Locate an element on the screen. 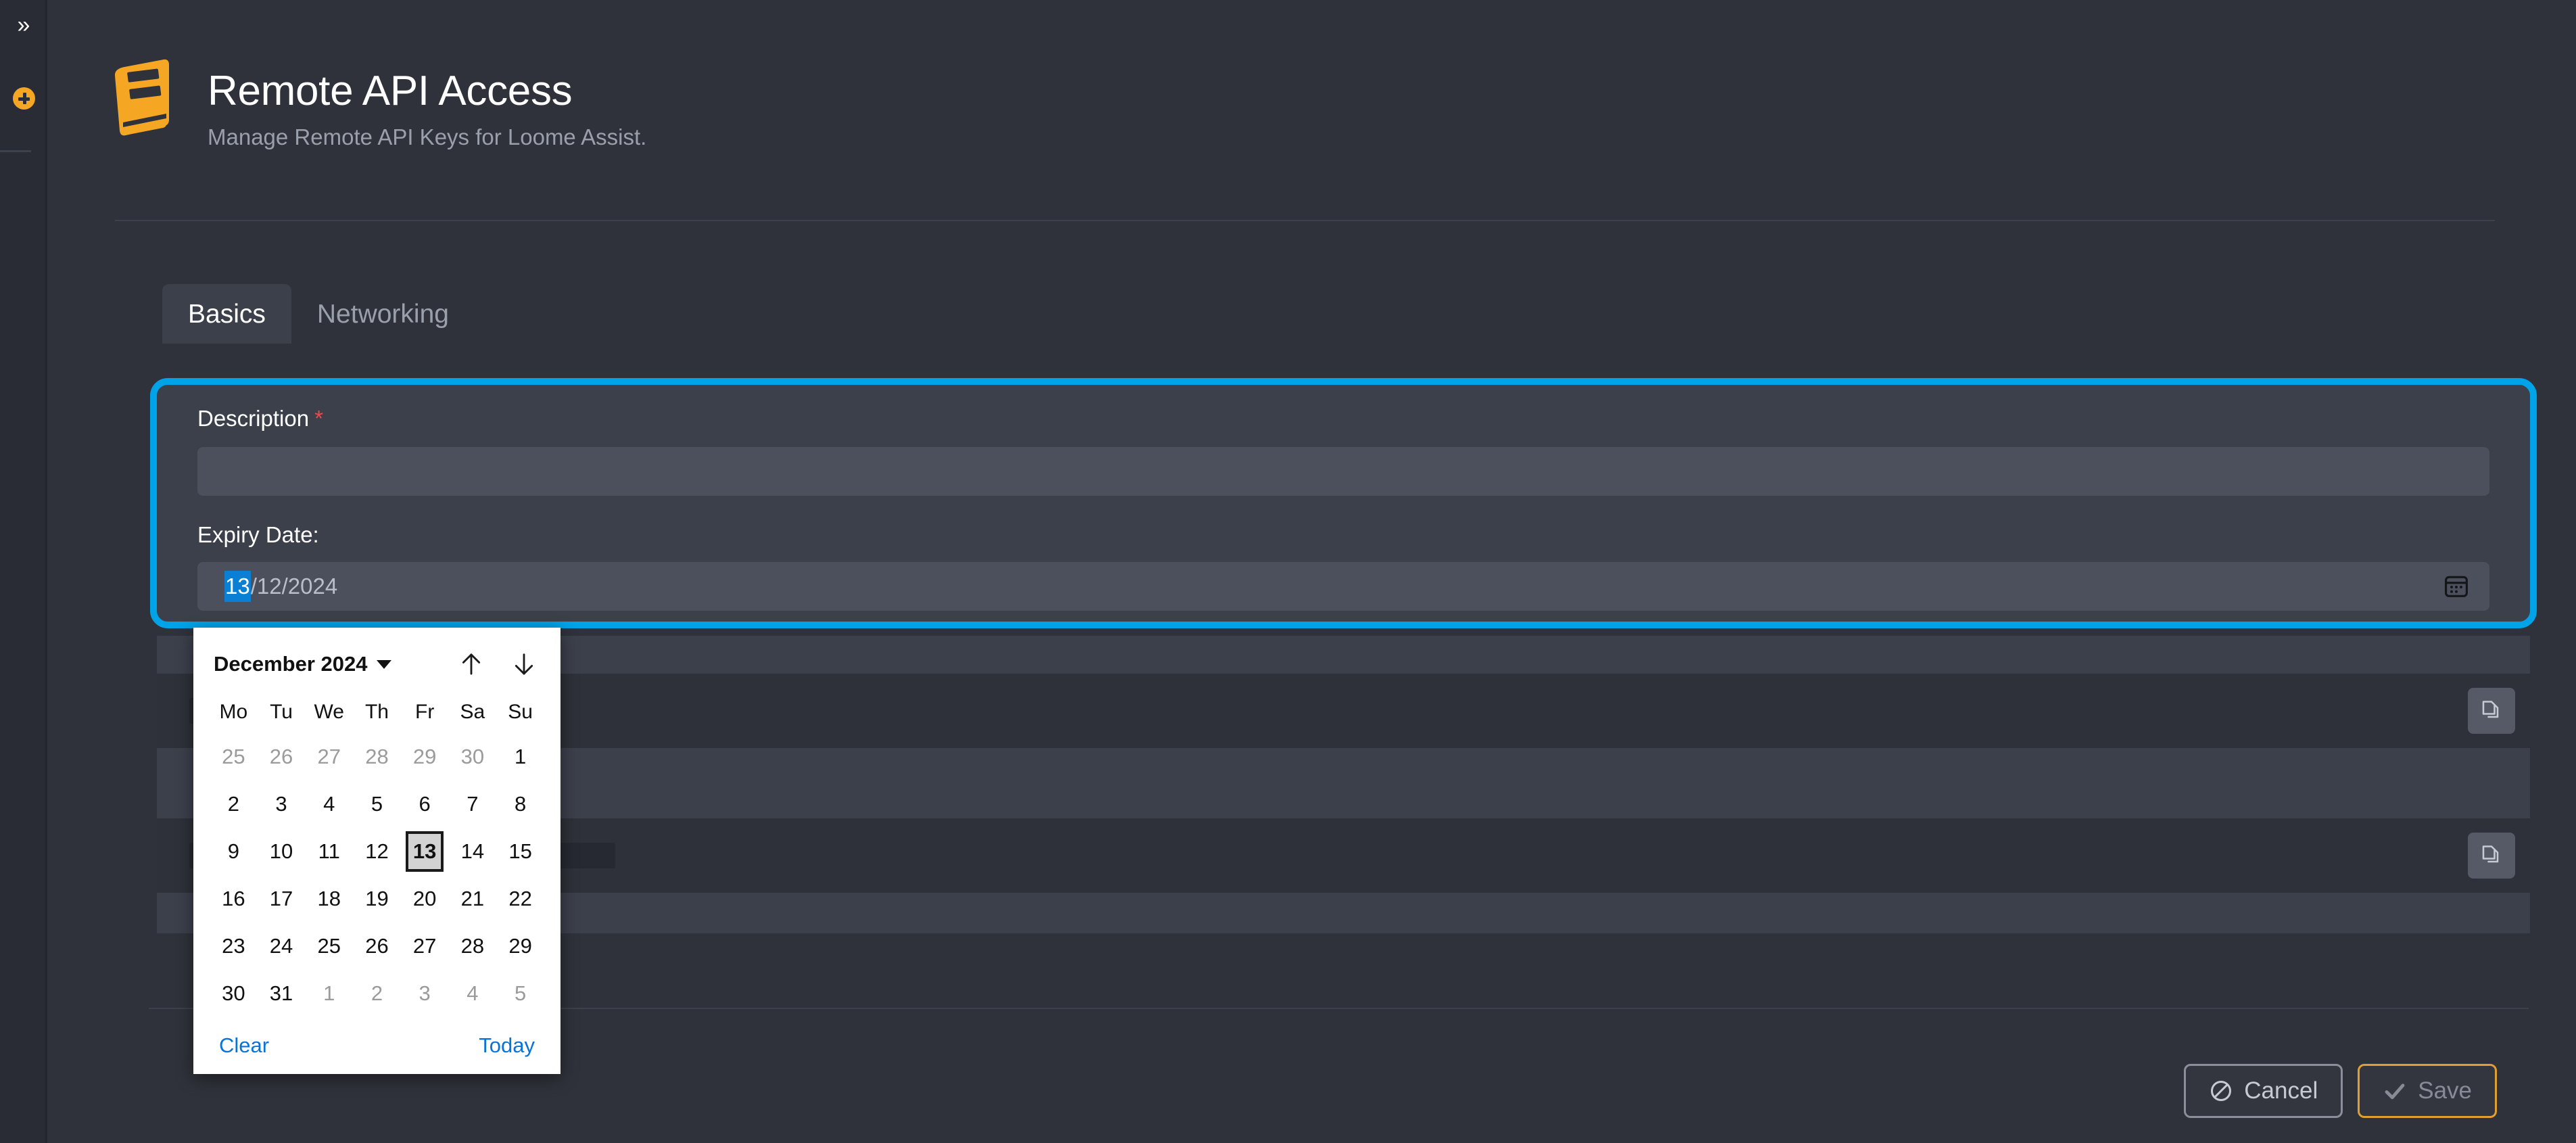 This screenshot has height=1143, width=2576. footer-actions: Cancel Save is located at coordinates (2340, 1091).